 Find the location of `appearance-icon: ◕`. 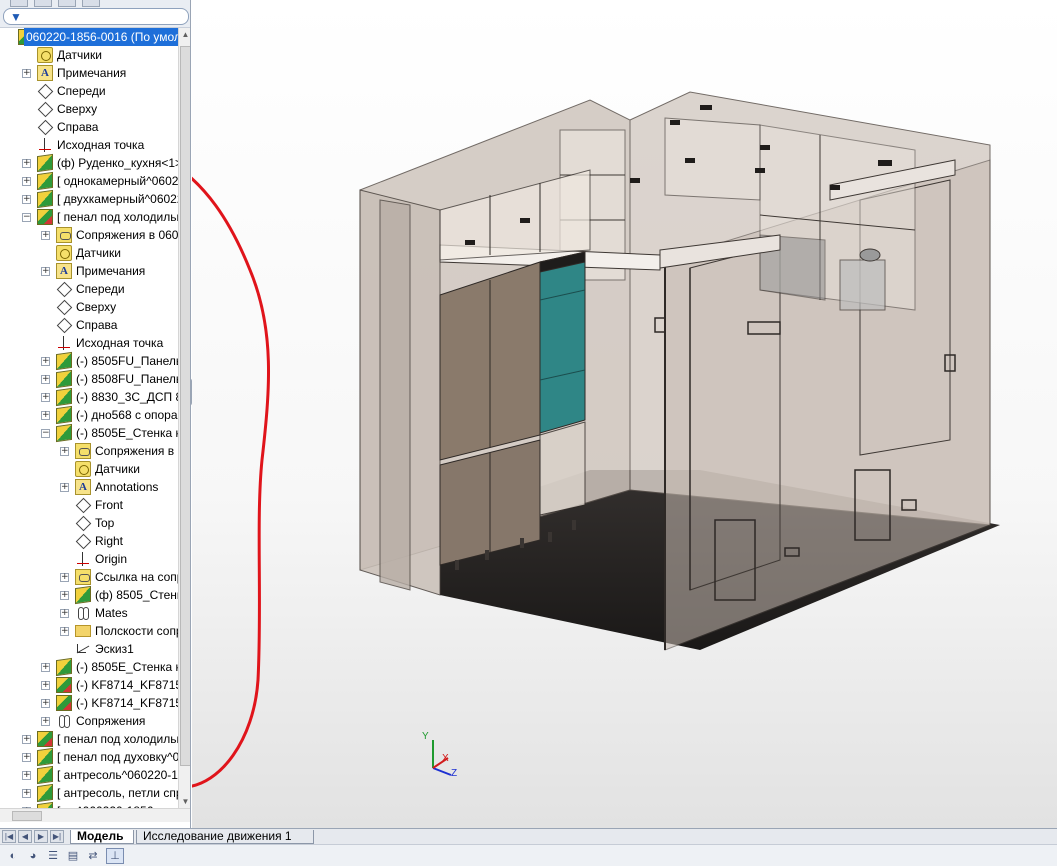

appearance-icon: ◕ is located at coordinates (33, 856).